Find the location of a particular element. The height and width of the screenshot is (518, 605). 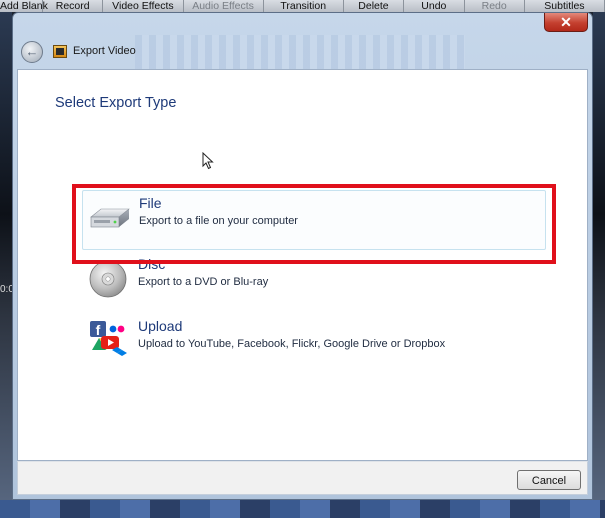

film-app-icon is located at coordinates (60, 51).